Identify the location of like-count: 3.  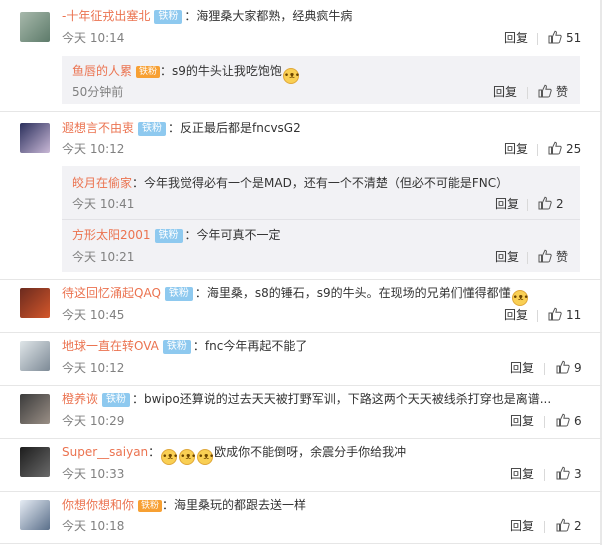
(578, 474).